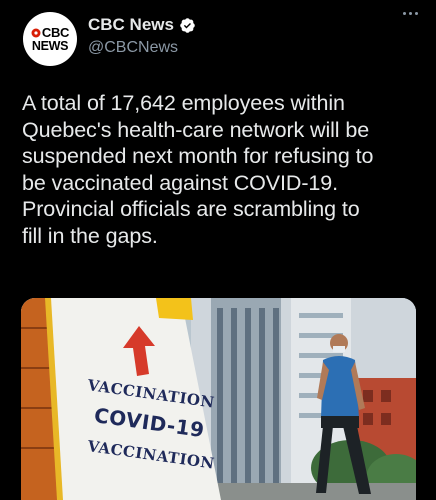 Image resolution: width=436 pixels, height=500 pixels. What do you see at coordinates (187, 25) in the screenshot?
I see `verified-badge-icon` at bounding box center [187, 25].